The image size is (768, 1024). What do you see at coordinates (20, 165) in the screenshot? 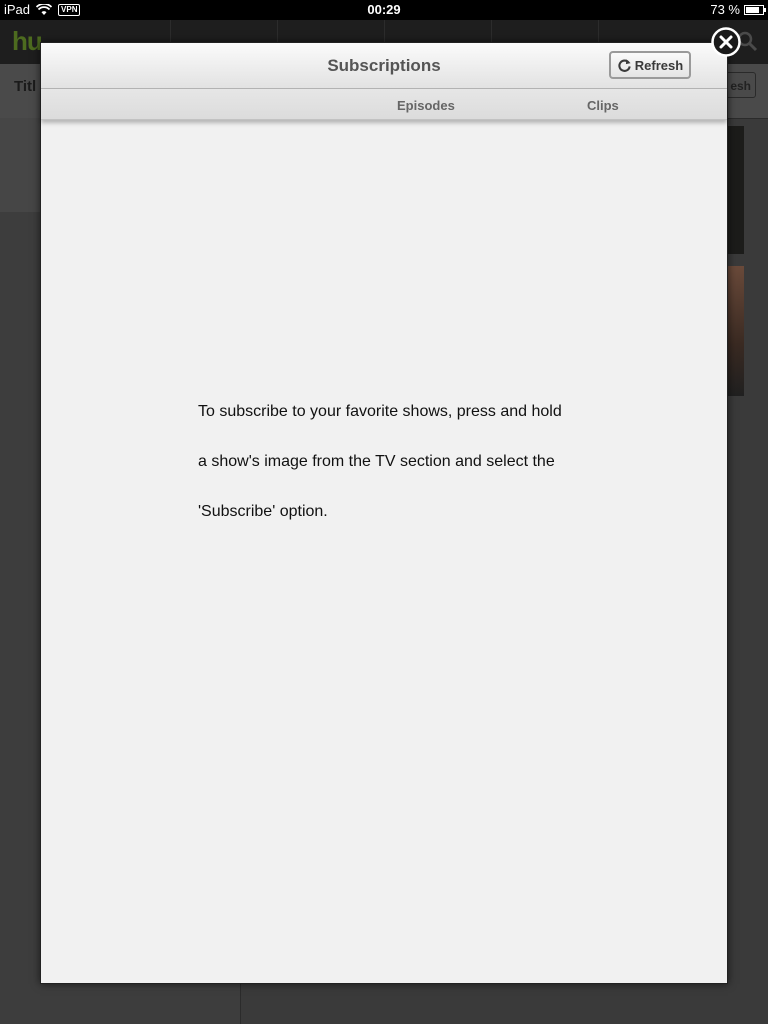
I see `background-row` at bounding box center [20, 165].